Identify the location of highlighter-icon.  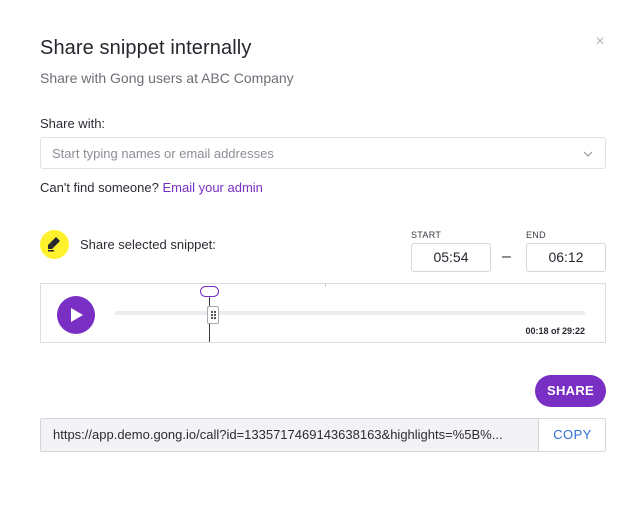
(54, 244).